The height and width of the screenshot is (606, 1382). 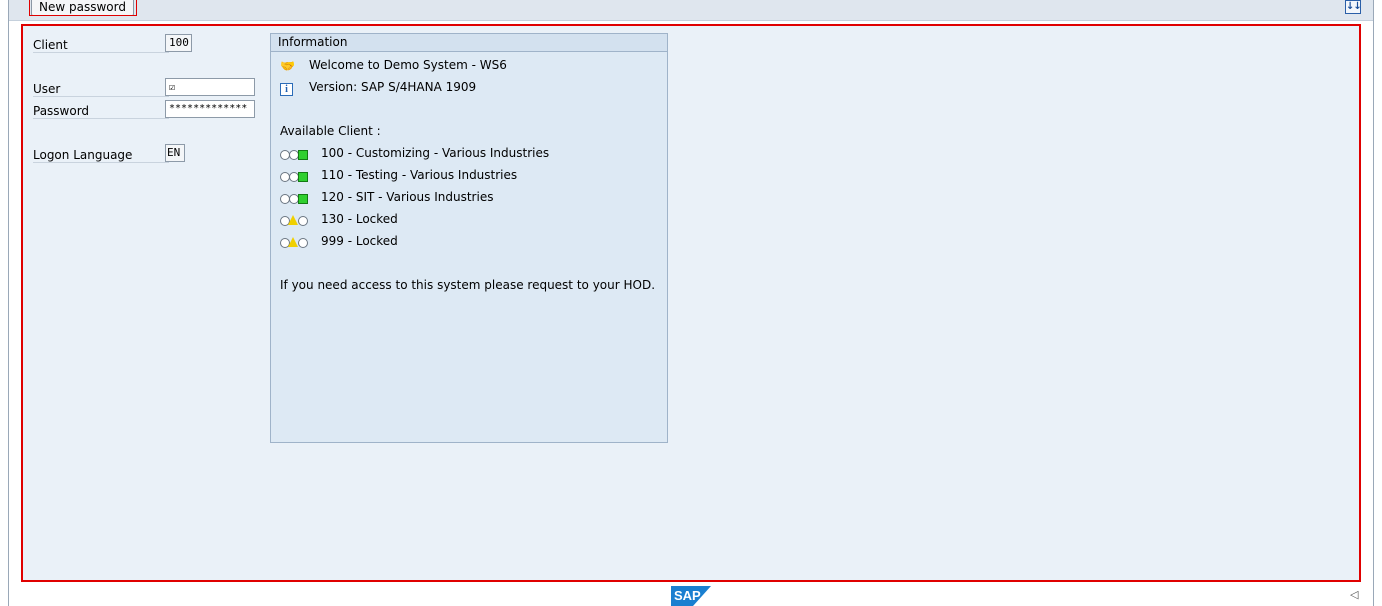 I want to click on sort-icon: ↓↓, so click(x=1353, y=7).